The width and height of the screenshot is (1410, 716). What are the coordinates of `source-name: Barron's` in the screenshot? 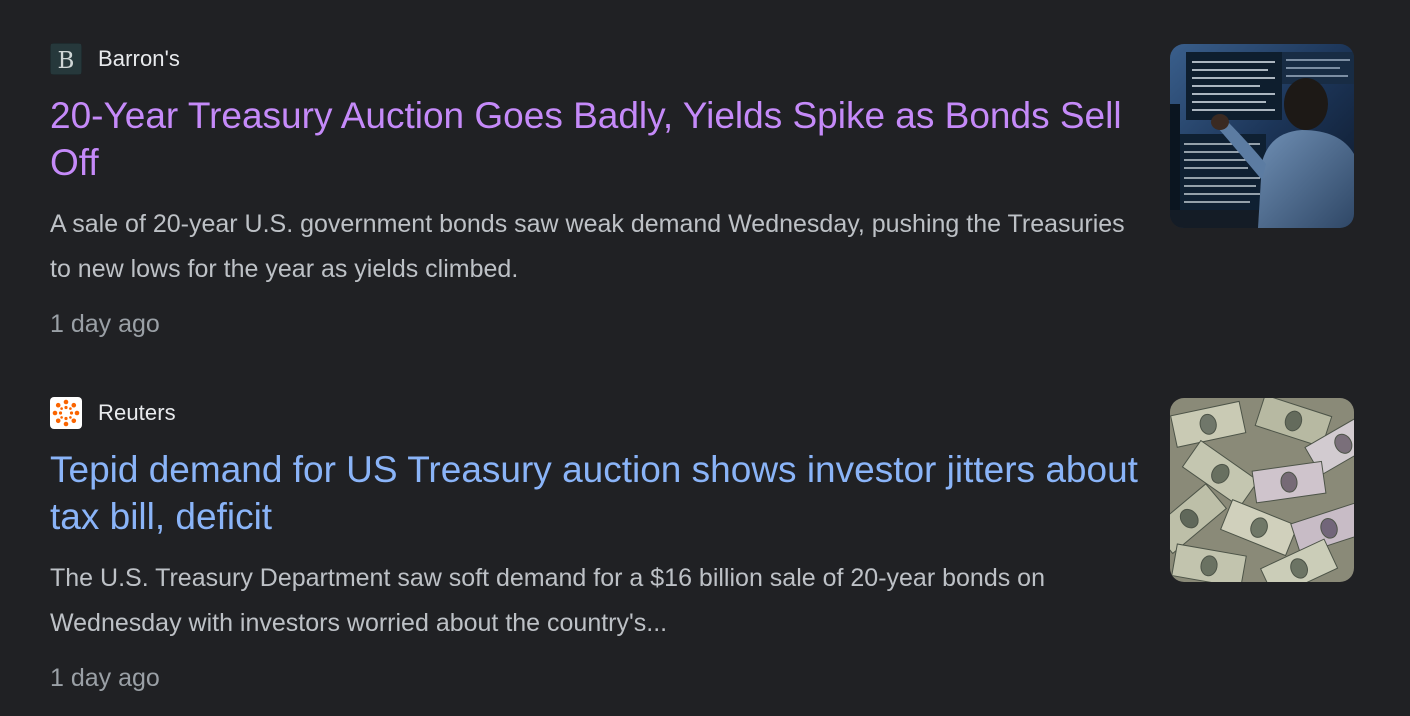 It's located at (139, 58).